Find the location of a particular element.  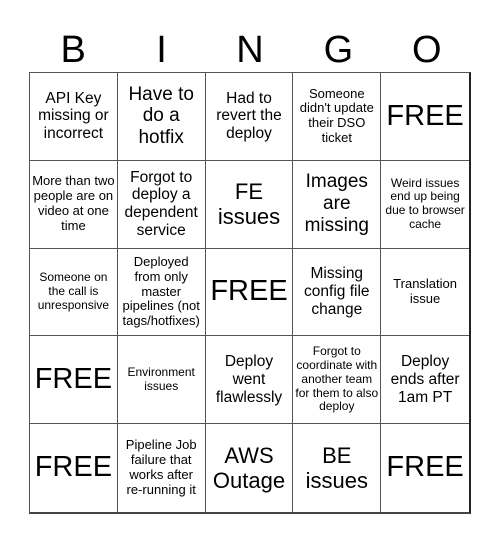

bingo-cell: Images are missing is located at coordinates (337, 204).